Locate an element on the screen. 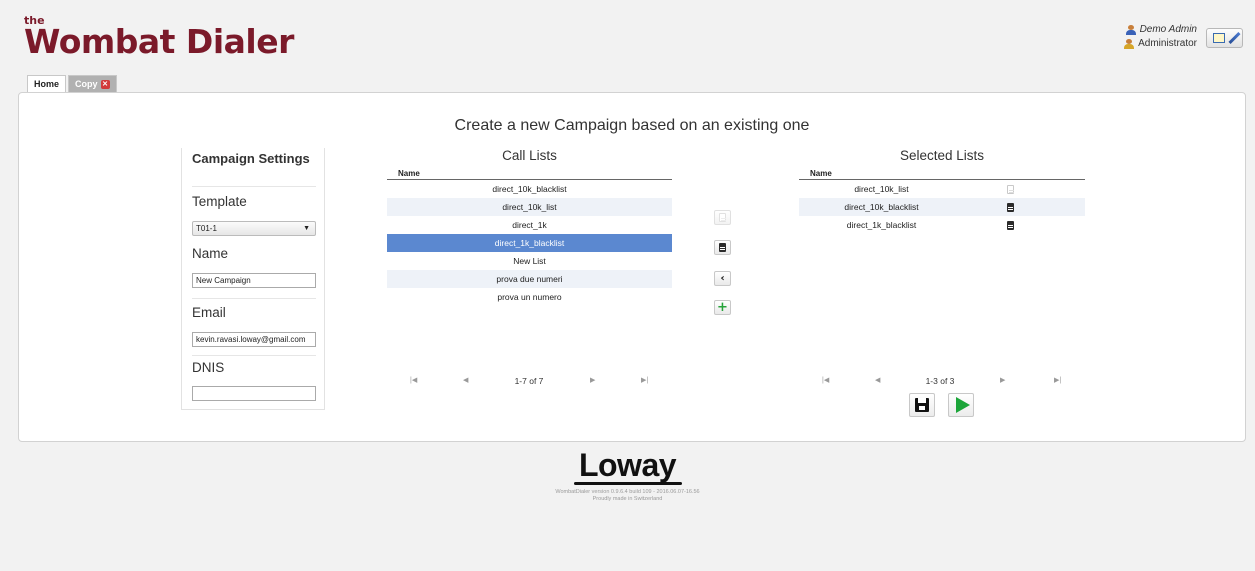 This screenshot has width=1255, height=571. user-toolbar is located at coordinates (1224, 38).